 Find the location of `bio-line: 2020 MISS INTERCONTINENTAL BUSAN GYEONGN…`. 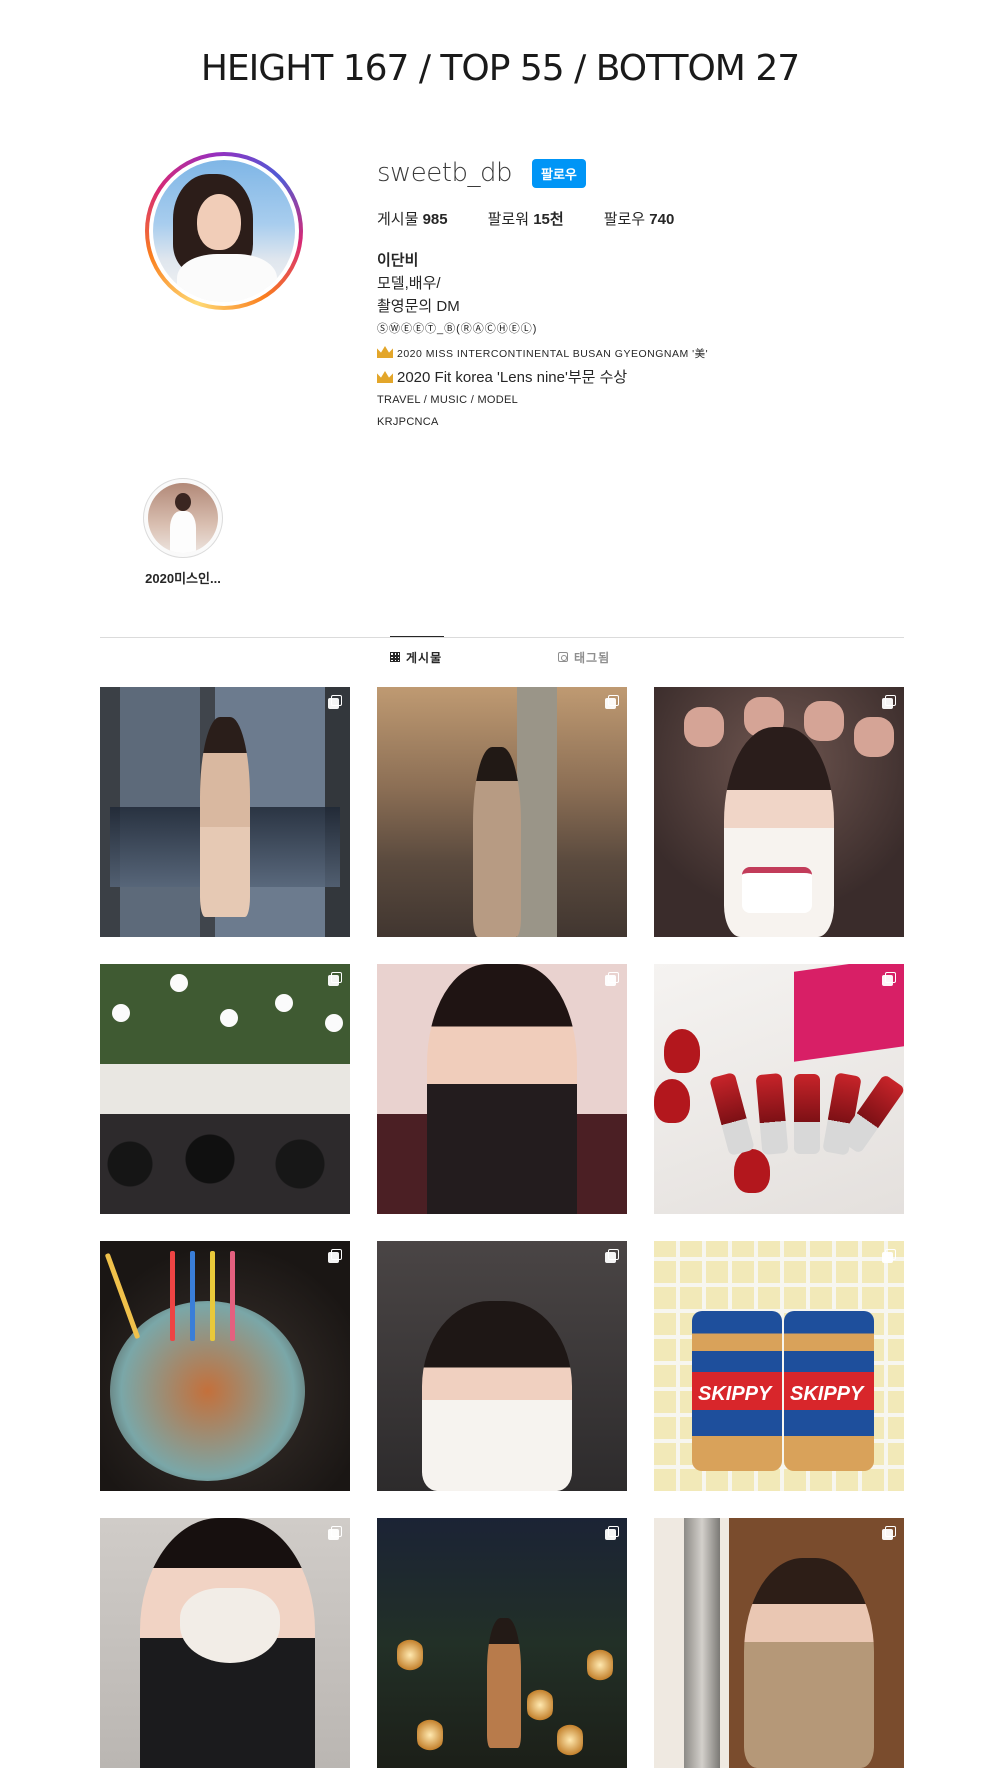

bio-line: 2020 MISS INTERCONTINENTAL BUSAN GYEONGN… is located at coordinates (553, 354).